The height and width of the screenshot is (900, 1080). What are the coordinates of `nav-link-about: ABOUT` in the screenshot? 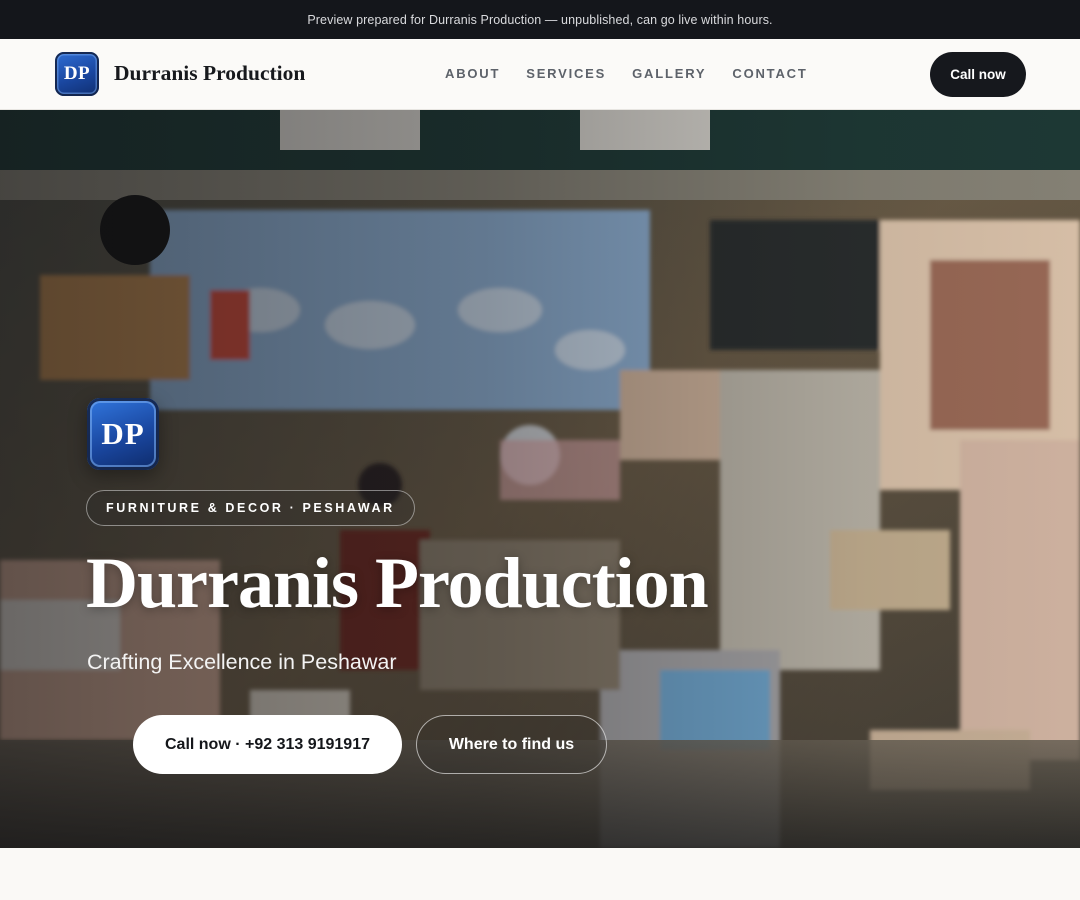 It's located at (472, 73).